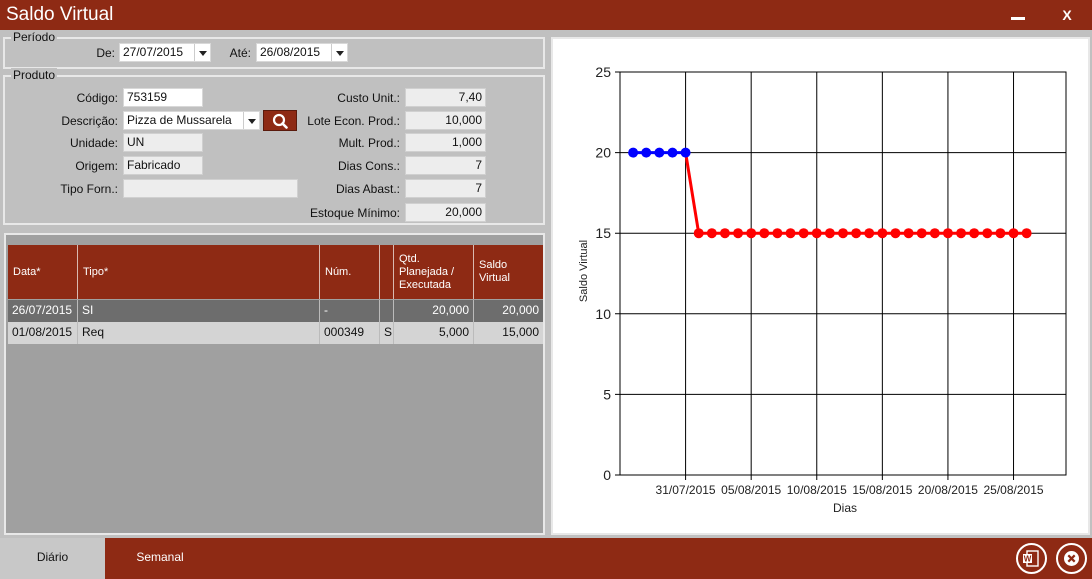 The image size is (1092, 579). What do you see at coordinates (434, 333) in the screenshot?
I see `cell-qtd: 5,000` at bounding box center [434, 333].